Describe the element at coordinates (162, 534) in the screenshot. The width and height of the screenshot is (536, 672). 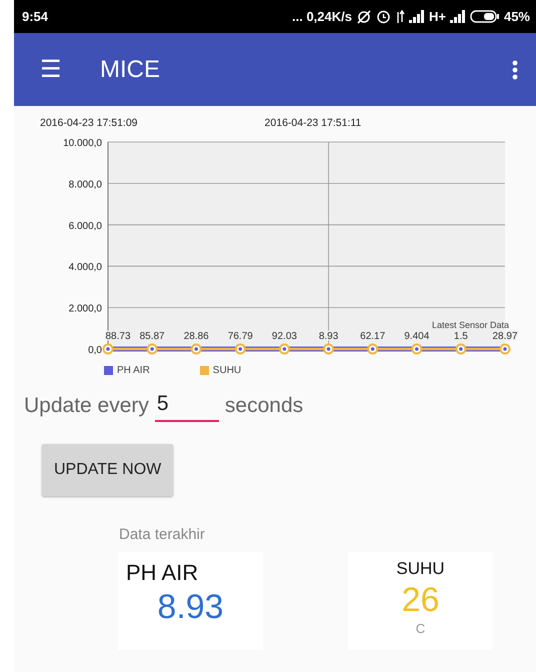
I see `latest-data-heading: Data terakhir` at that location.